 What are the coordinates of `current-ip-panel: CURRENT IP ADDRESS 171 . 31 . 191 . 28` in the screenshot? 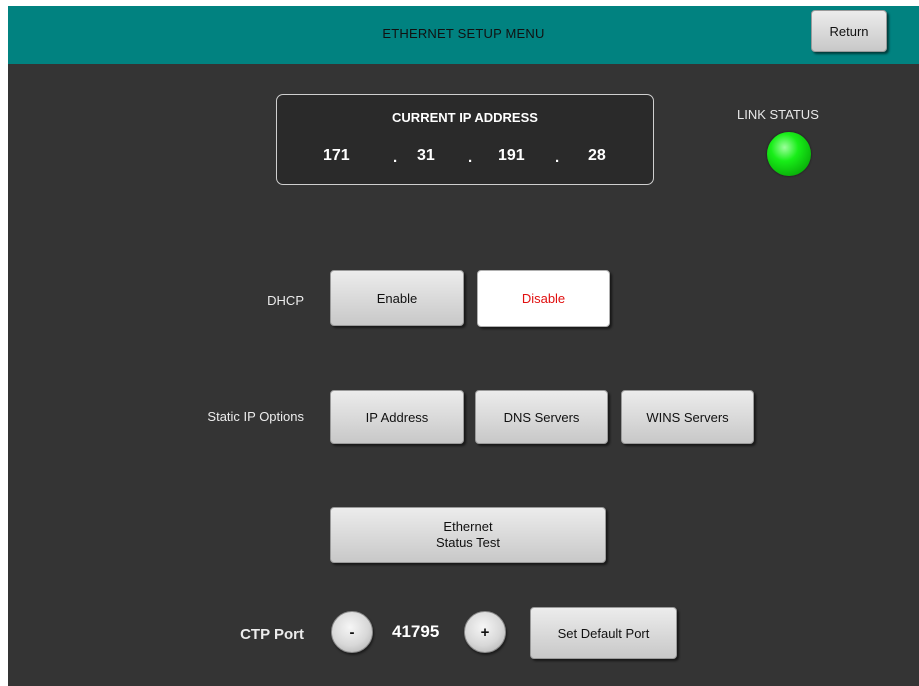 It's located at (465, 139).